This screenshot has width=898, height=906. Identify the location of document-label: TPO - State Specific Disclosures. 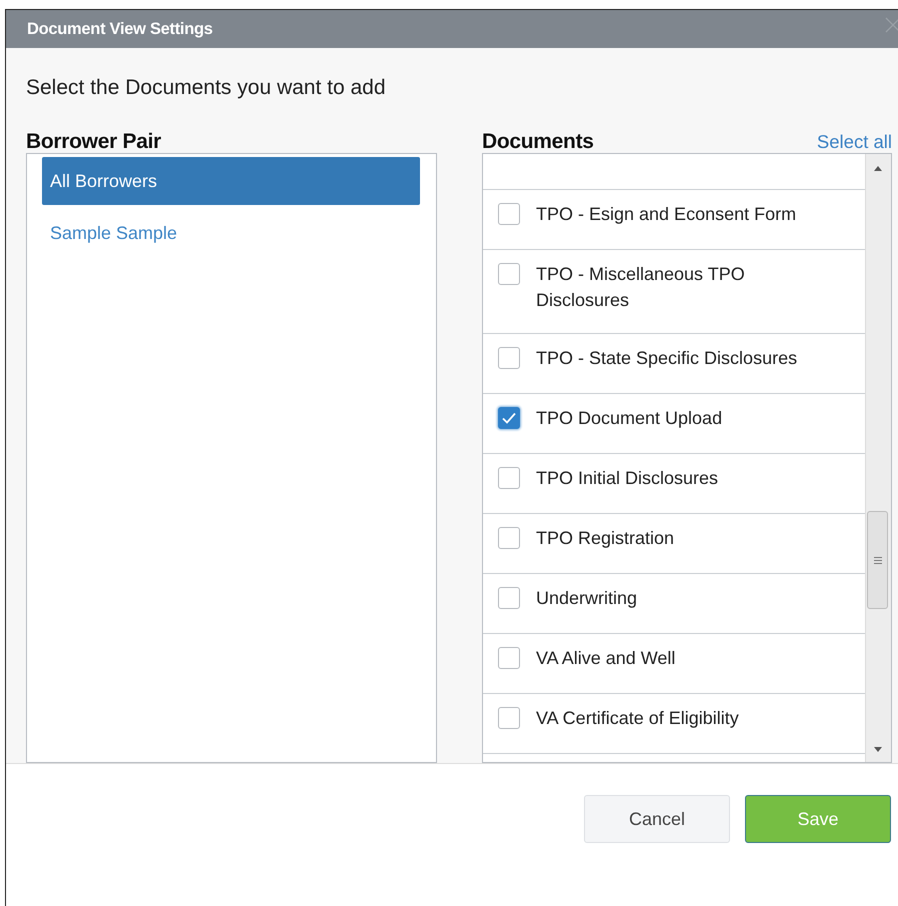
(667, 358).